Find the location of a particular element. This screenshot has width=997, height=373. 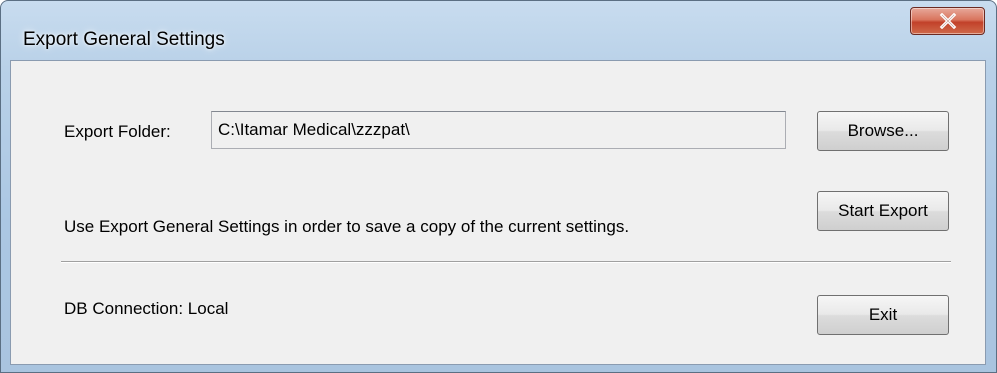

export-folder-input is located at coordinates (498, 130).